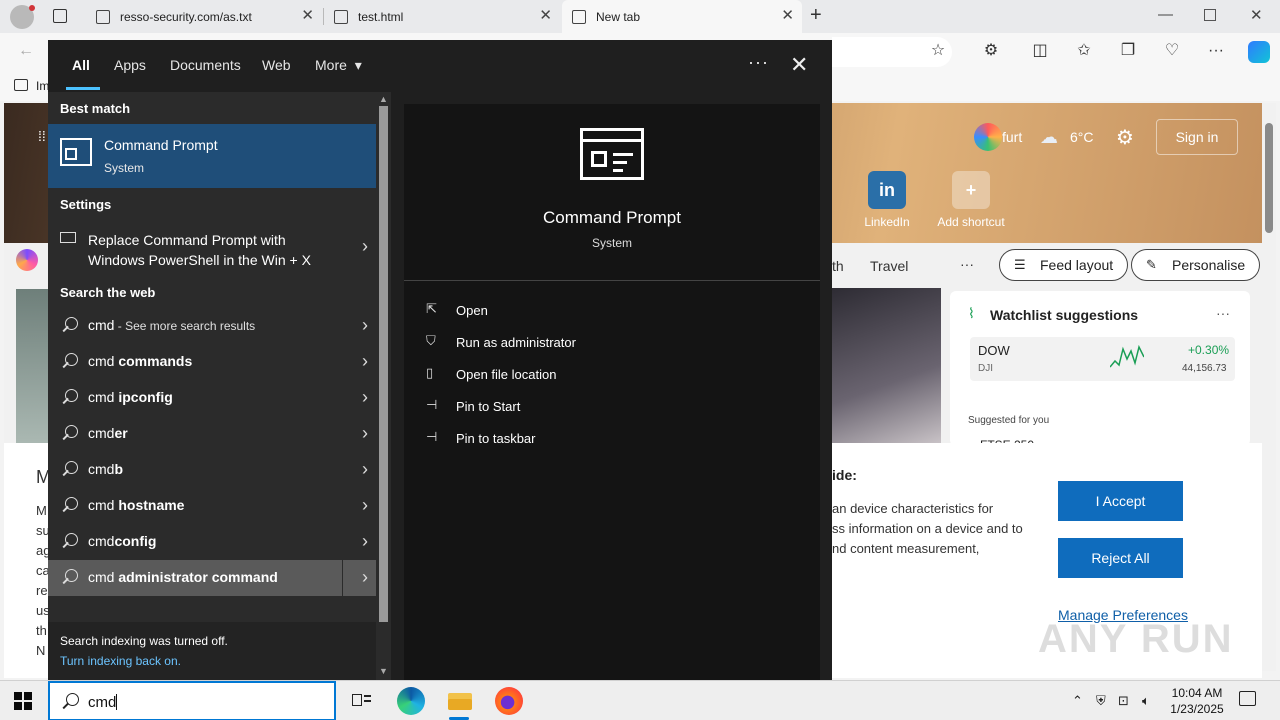 This screenshot has width=1280, height=720. What do you see at coordinates (383, 99) in the screenshot?
I see `scroll-up-icon: ▲` at bounding box center [383, 99].